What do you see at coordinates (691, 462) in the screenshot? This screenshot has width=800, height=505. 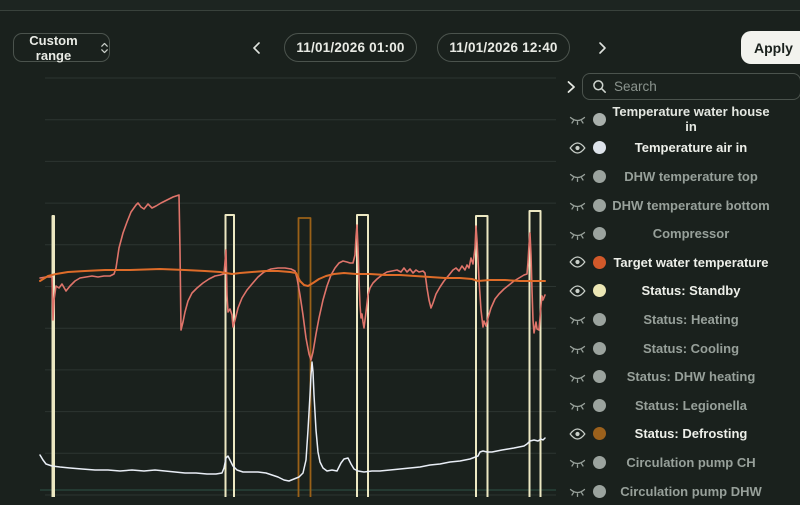 I see `series-label: Circulation pump CH` at bounding box center [691, 462].